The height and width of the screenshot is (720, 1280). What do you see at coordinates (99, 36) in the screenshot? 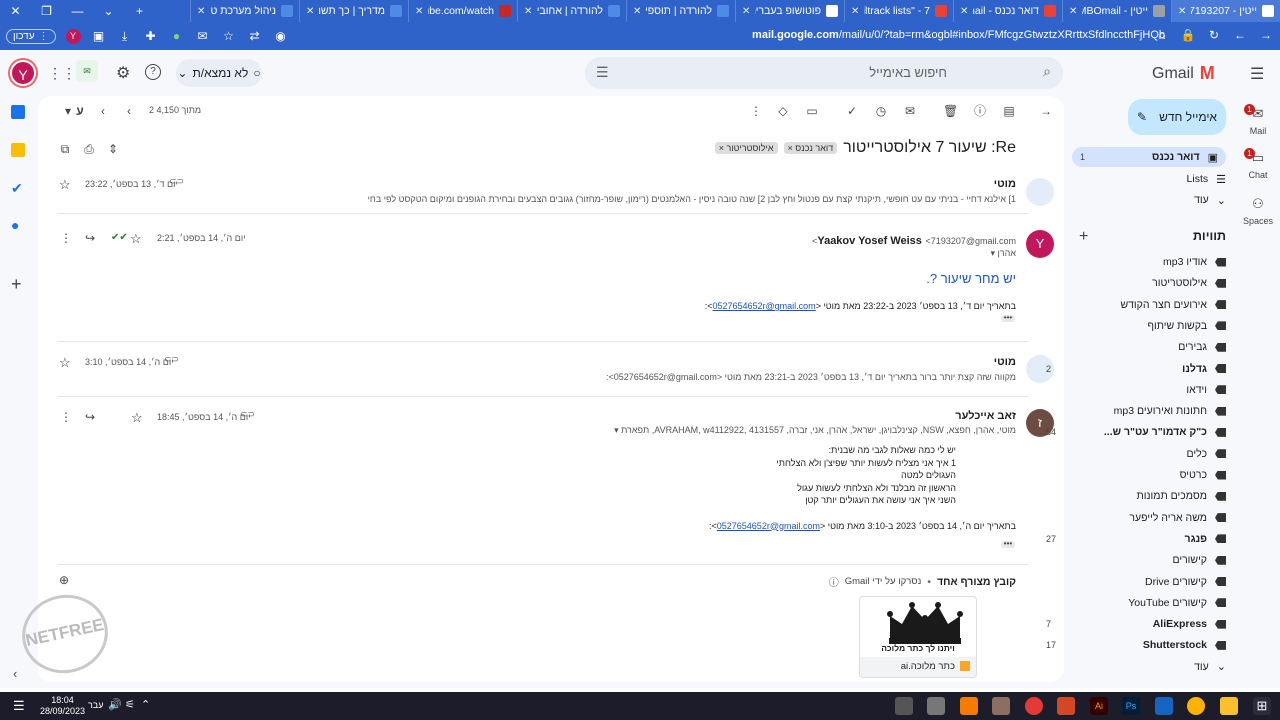
I see `sidebar-toggle-icon: ▣` at bounding box center [99, 36].